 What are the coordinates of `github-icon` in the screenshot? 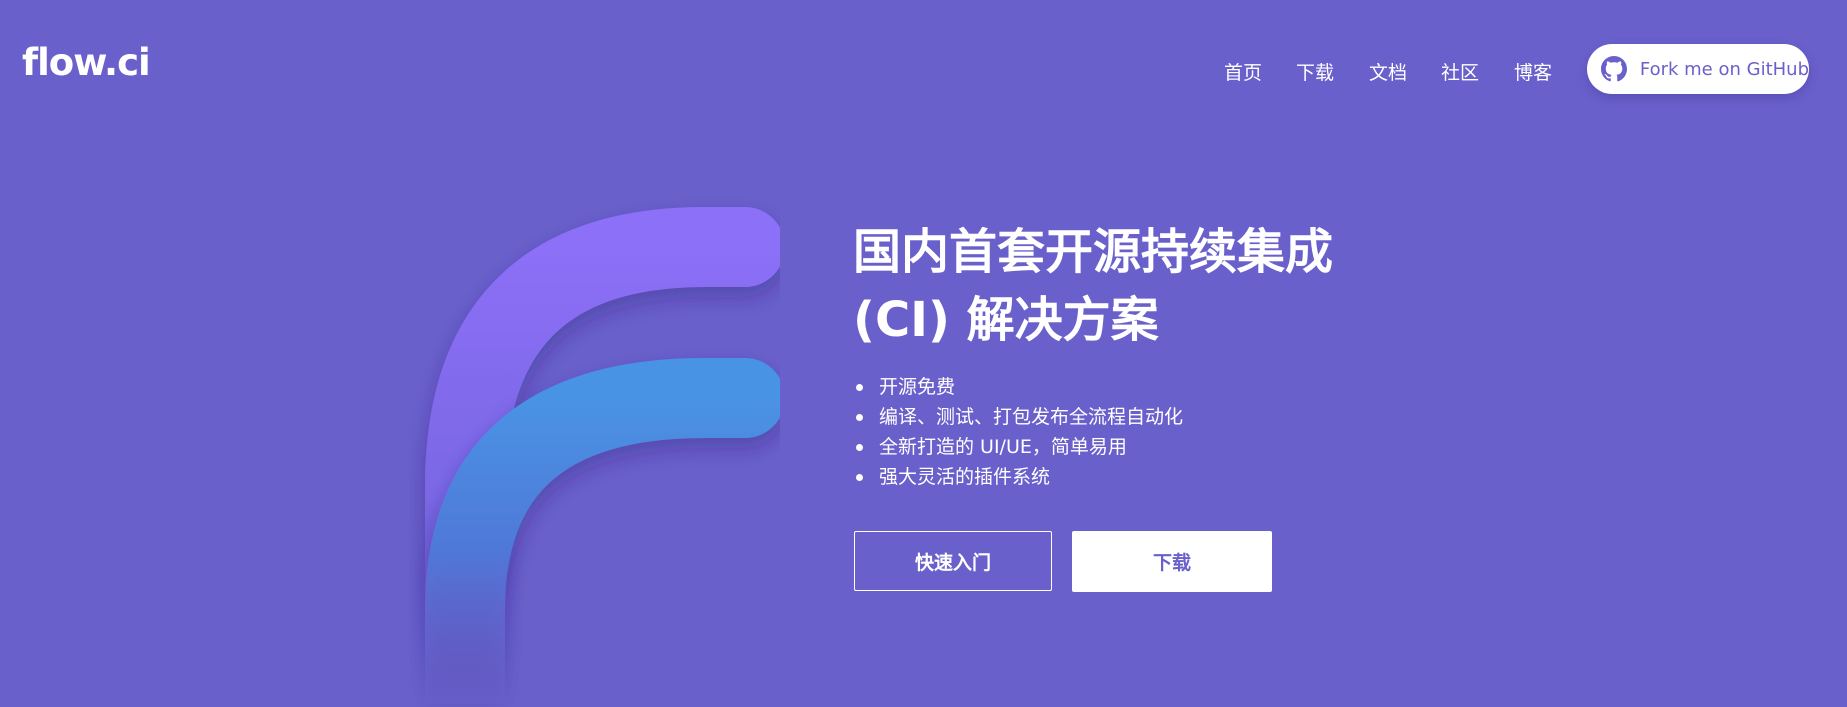 It's located at (1614, 69).